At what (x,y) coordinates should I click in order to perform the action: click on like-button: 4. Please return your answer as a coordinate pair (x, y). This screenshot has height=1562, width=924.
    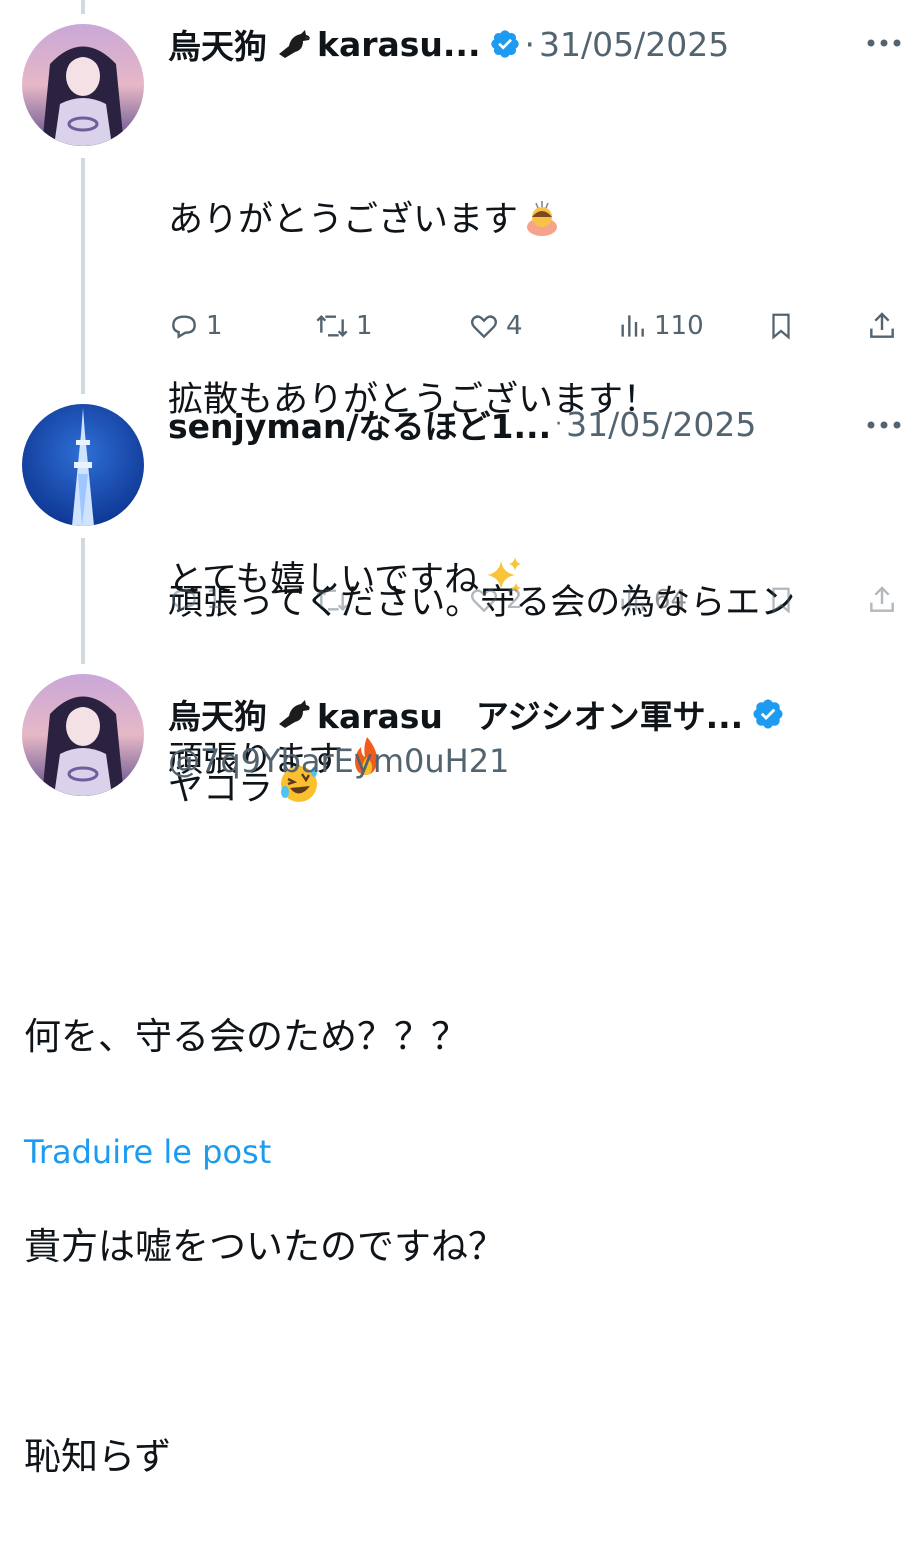
    Looking at the image, I should click on (495, 326).